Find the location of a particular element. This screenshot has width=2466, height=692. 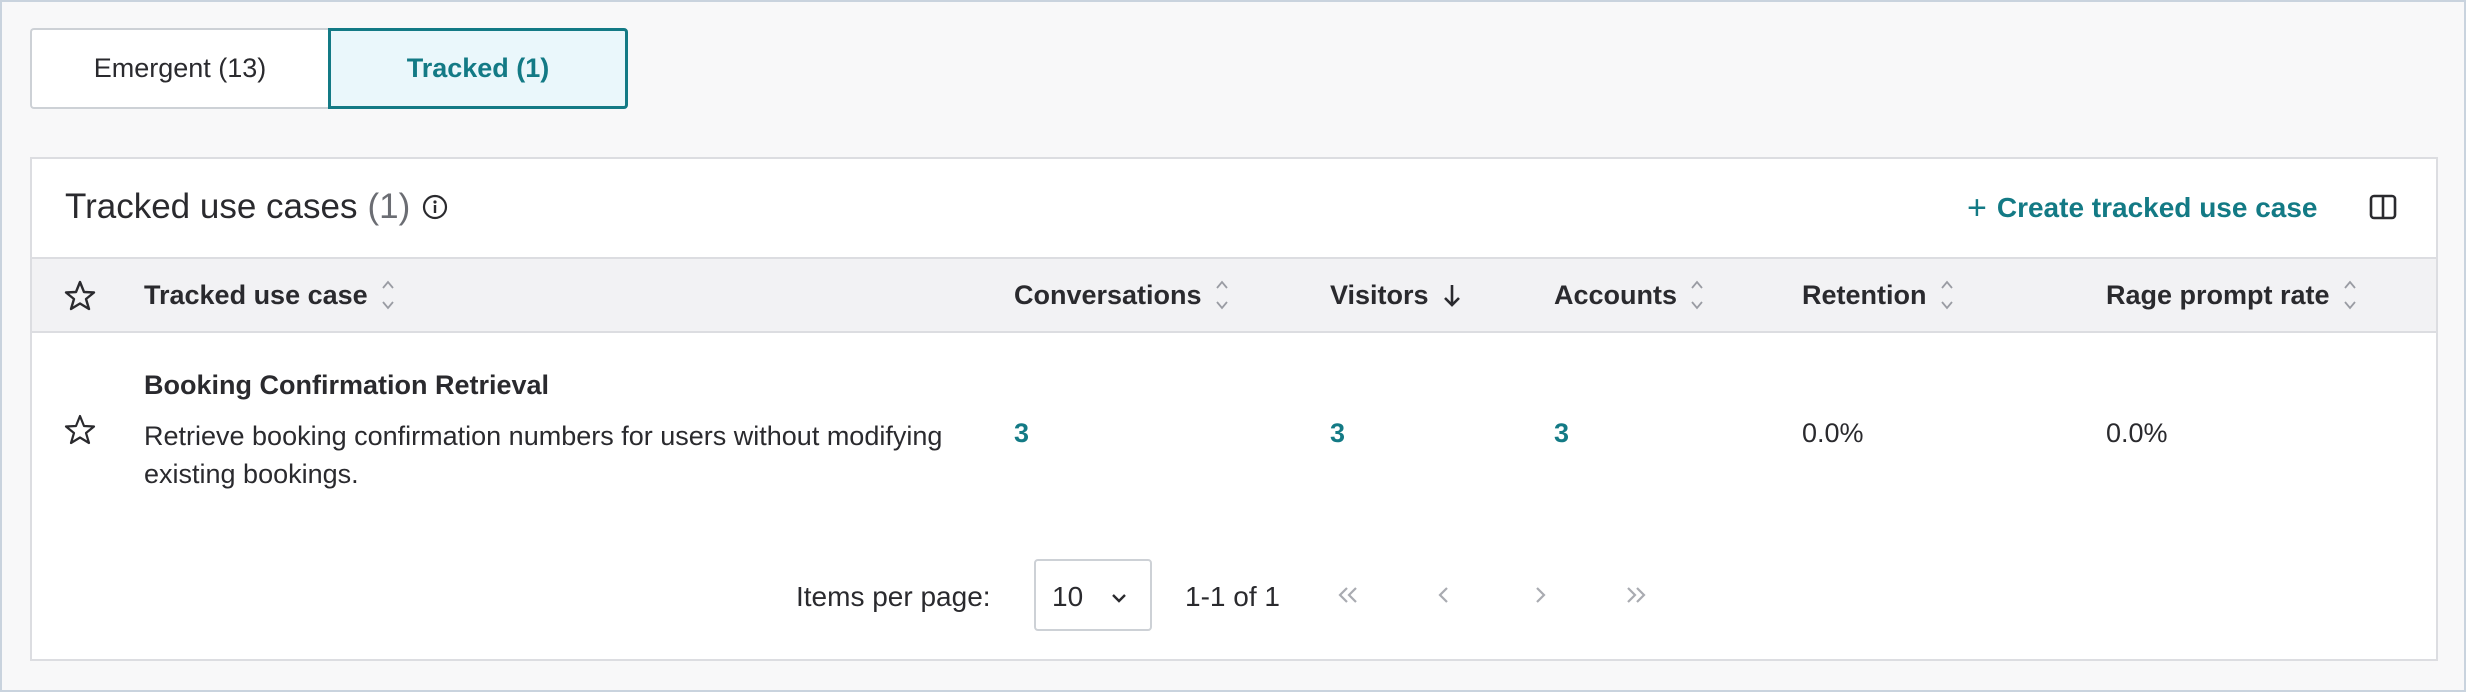

prev-page-icon is located at coordinates (1444, 595).